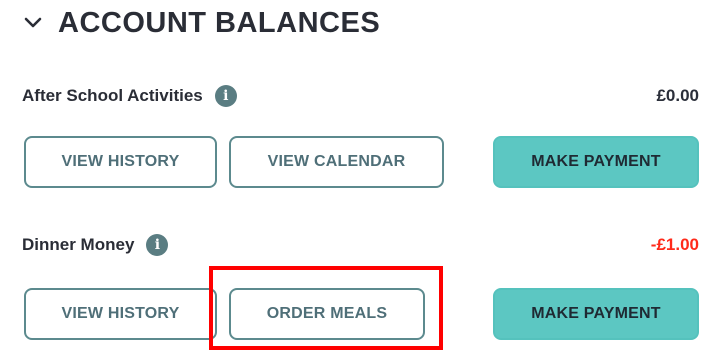 This screenshot has width=711, height=354. Describe the element at coordinates (78, 244) in the screenshot. I see `account-name: Dinner Money` at that location.